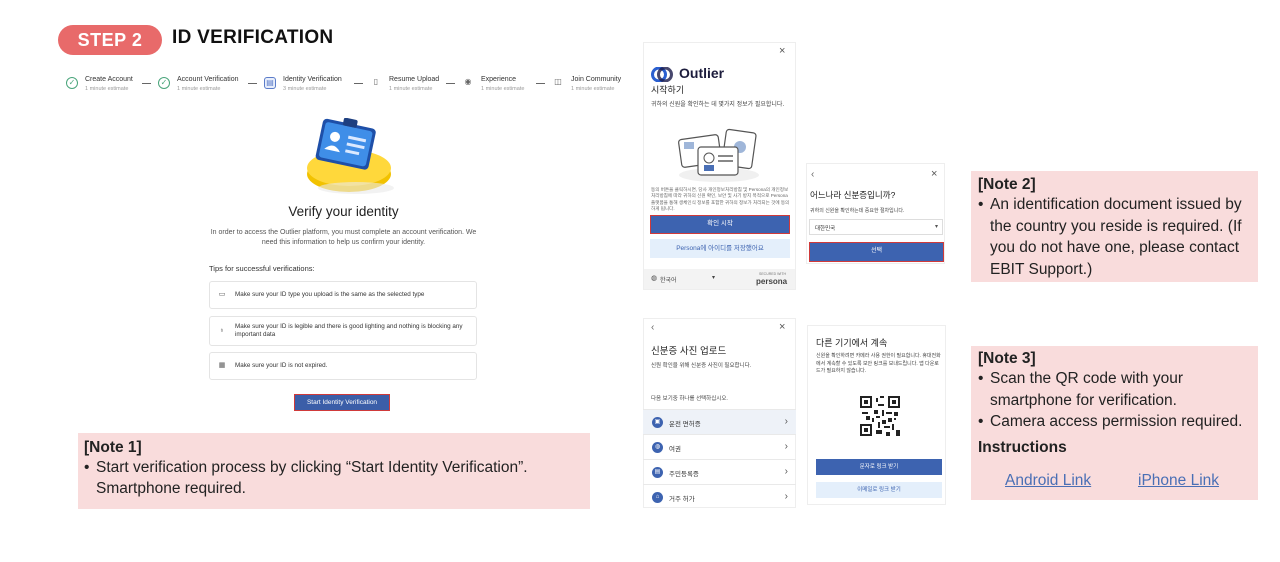 This screenshot has width=1280, height=562. Describe the element at coordinates (668, 90) in the screenshot. I see `panel-heading: 시작하기` at that location.